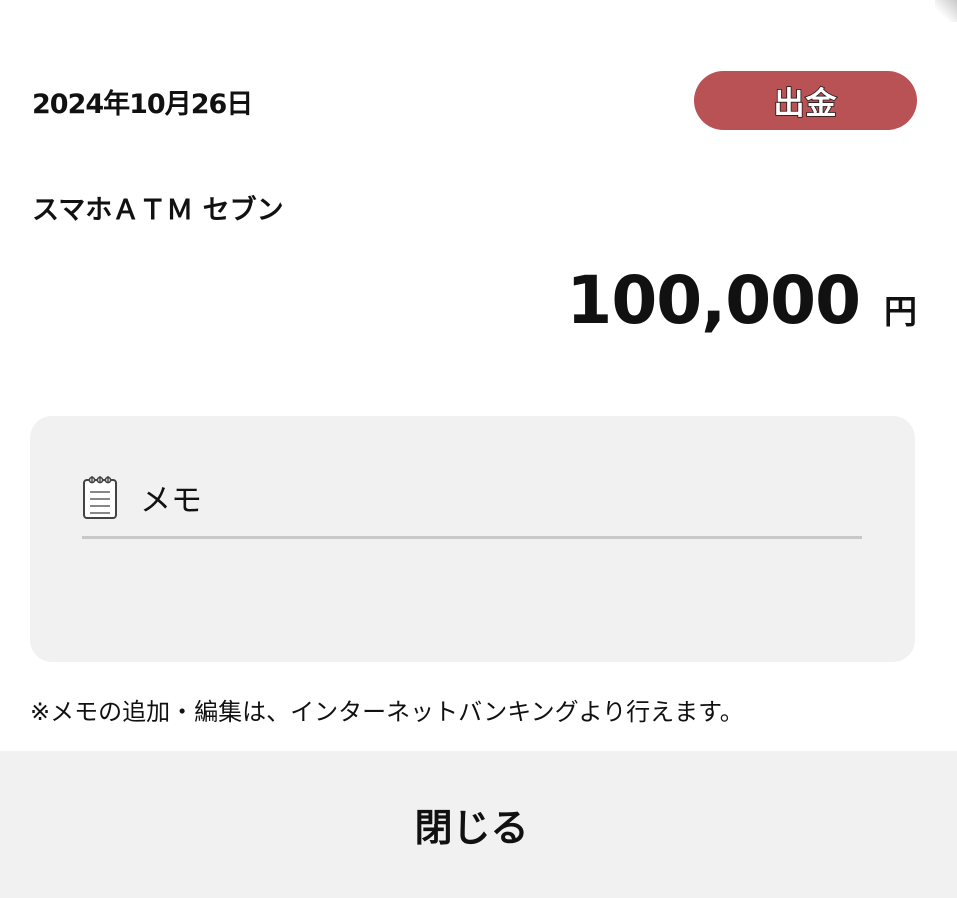 The height and width of the screenshot is (898, 957). I want to click on memo-label: メモ, so click(171, 500).